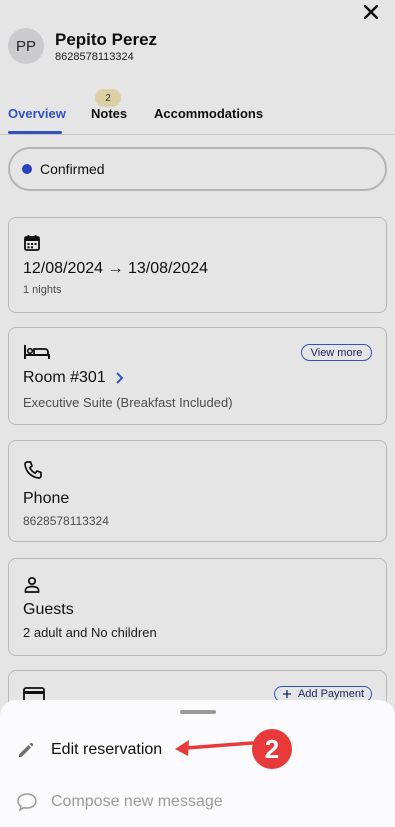 The height and width of the screenshot is (827, 395). I want to click on compose-message-item: Compose new message, so click(197, 802).